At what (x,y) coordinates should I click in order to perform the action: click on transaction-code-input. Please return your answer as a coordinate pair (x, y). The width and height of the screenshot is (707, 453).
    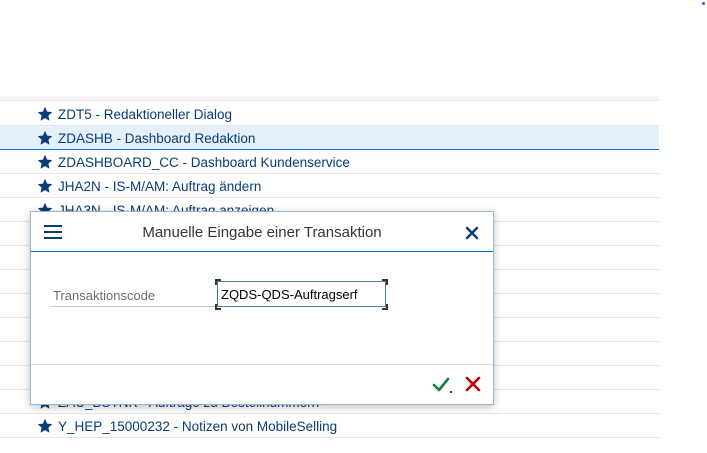
    Looking at the image, I should click on (301, 294).